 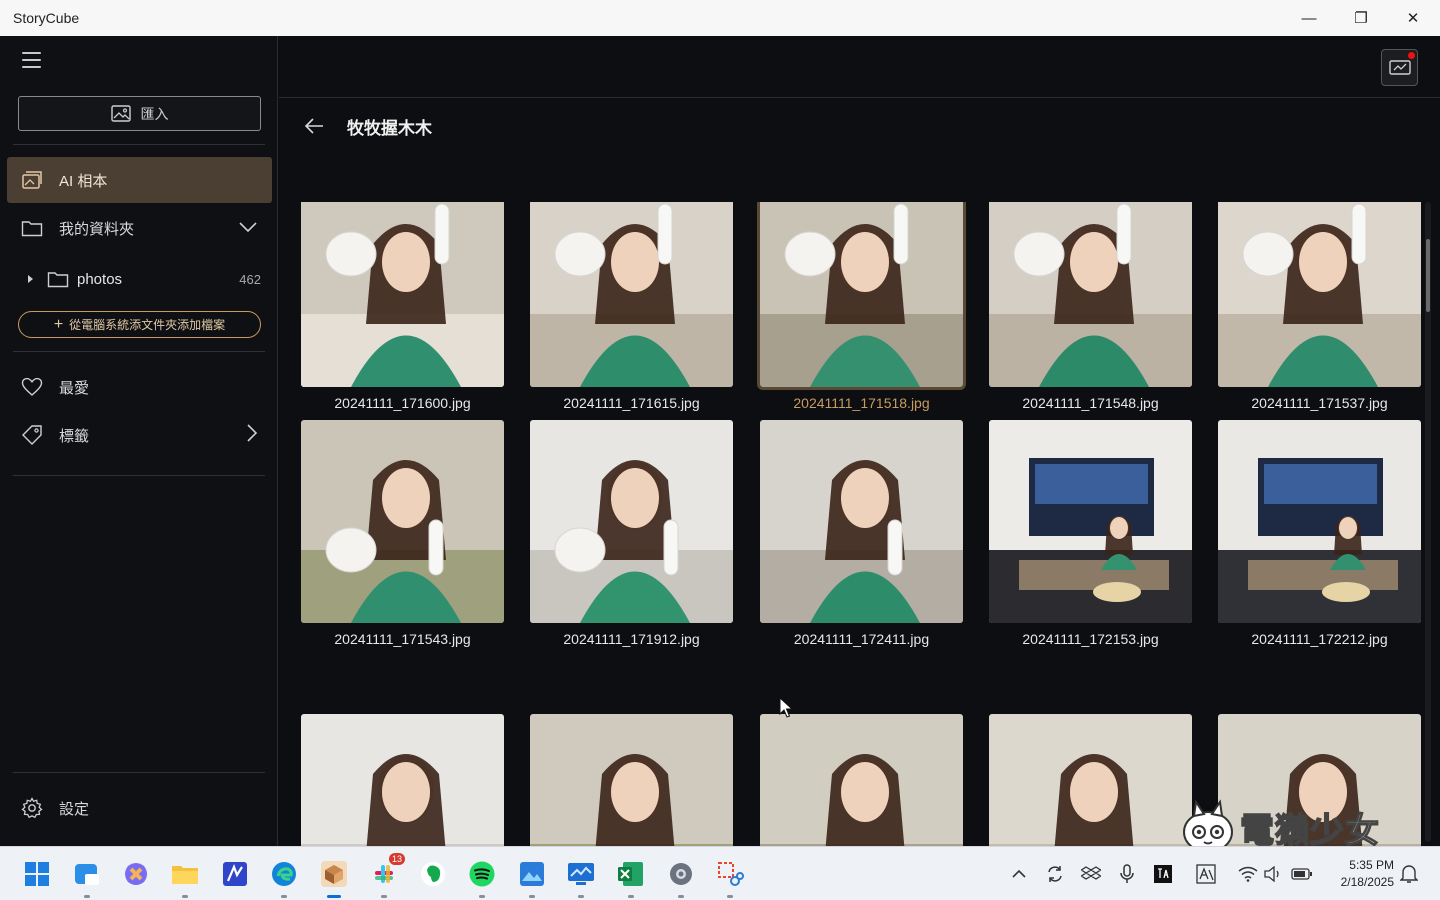 What do you see at coordinates (46, 18) in the screenshot?
I see `app-title: StoryCube` at bounding box center [46, 18].